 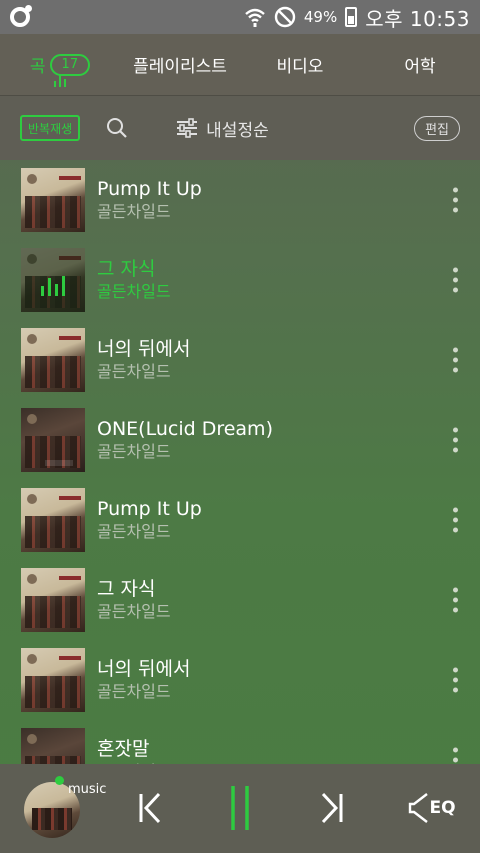 I want to click on repeat-button: 반복재생, so click(x=50, y=128).